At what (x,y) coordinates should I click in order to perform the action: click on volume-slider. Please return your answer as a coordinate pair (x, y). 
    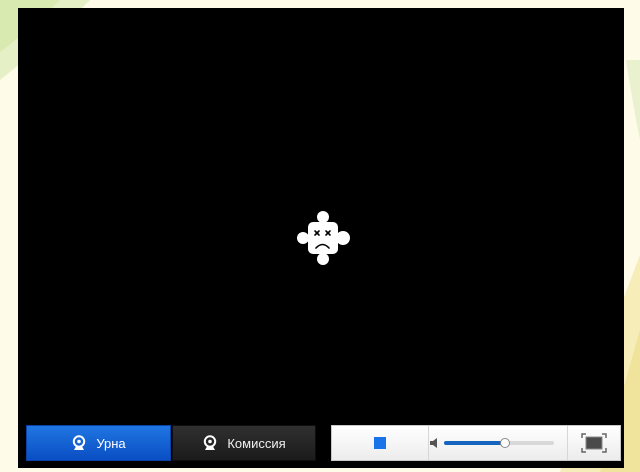
    Looking at the image, I should click on (499, 443).